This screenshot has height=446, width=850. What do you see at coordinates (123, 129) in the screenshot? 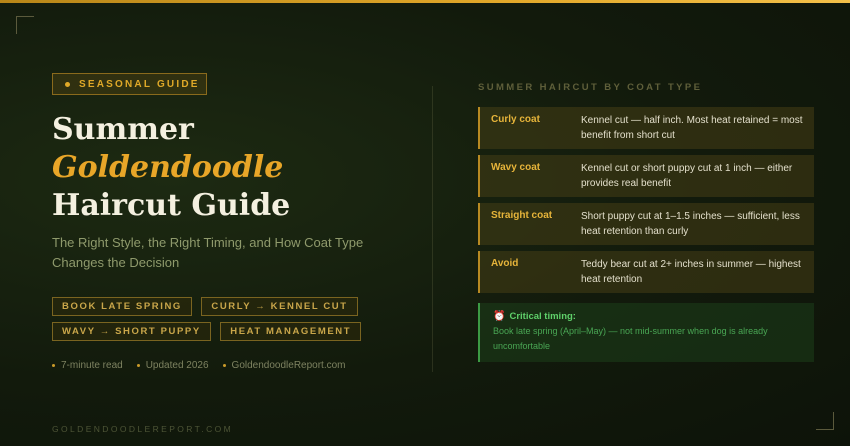
I see `title-line-1: Summer` at bounding box center [123, 129].